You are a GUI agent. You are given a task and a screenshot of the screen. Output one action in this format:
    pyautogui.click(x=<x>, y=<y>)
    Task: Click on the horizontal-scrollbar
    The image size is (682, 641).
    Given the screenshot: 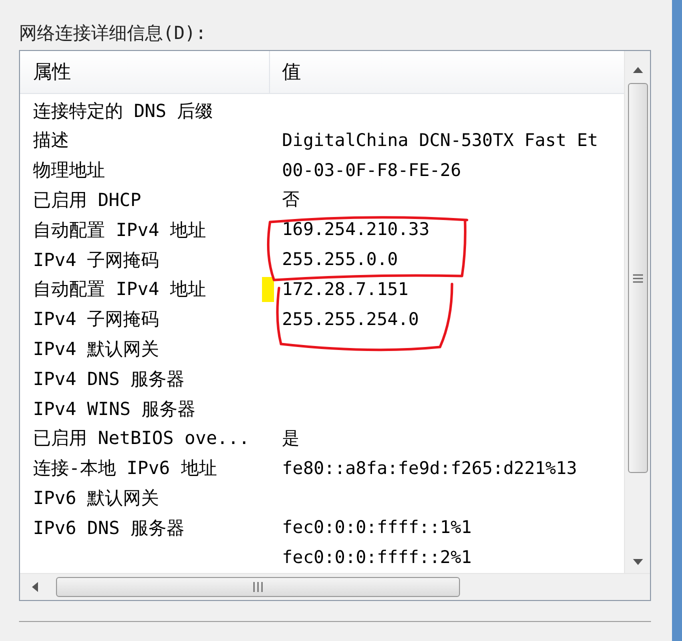 What is the action you would take?
    pyautogui.click(x=335, y=586)
    